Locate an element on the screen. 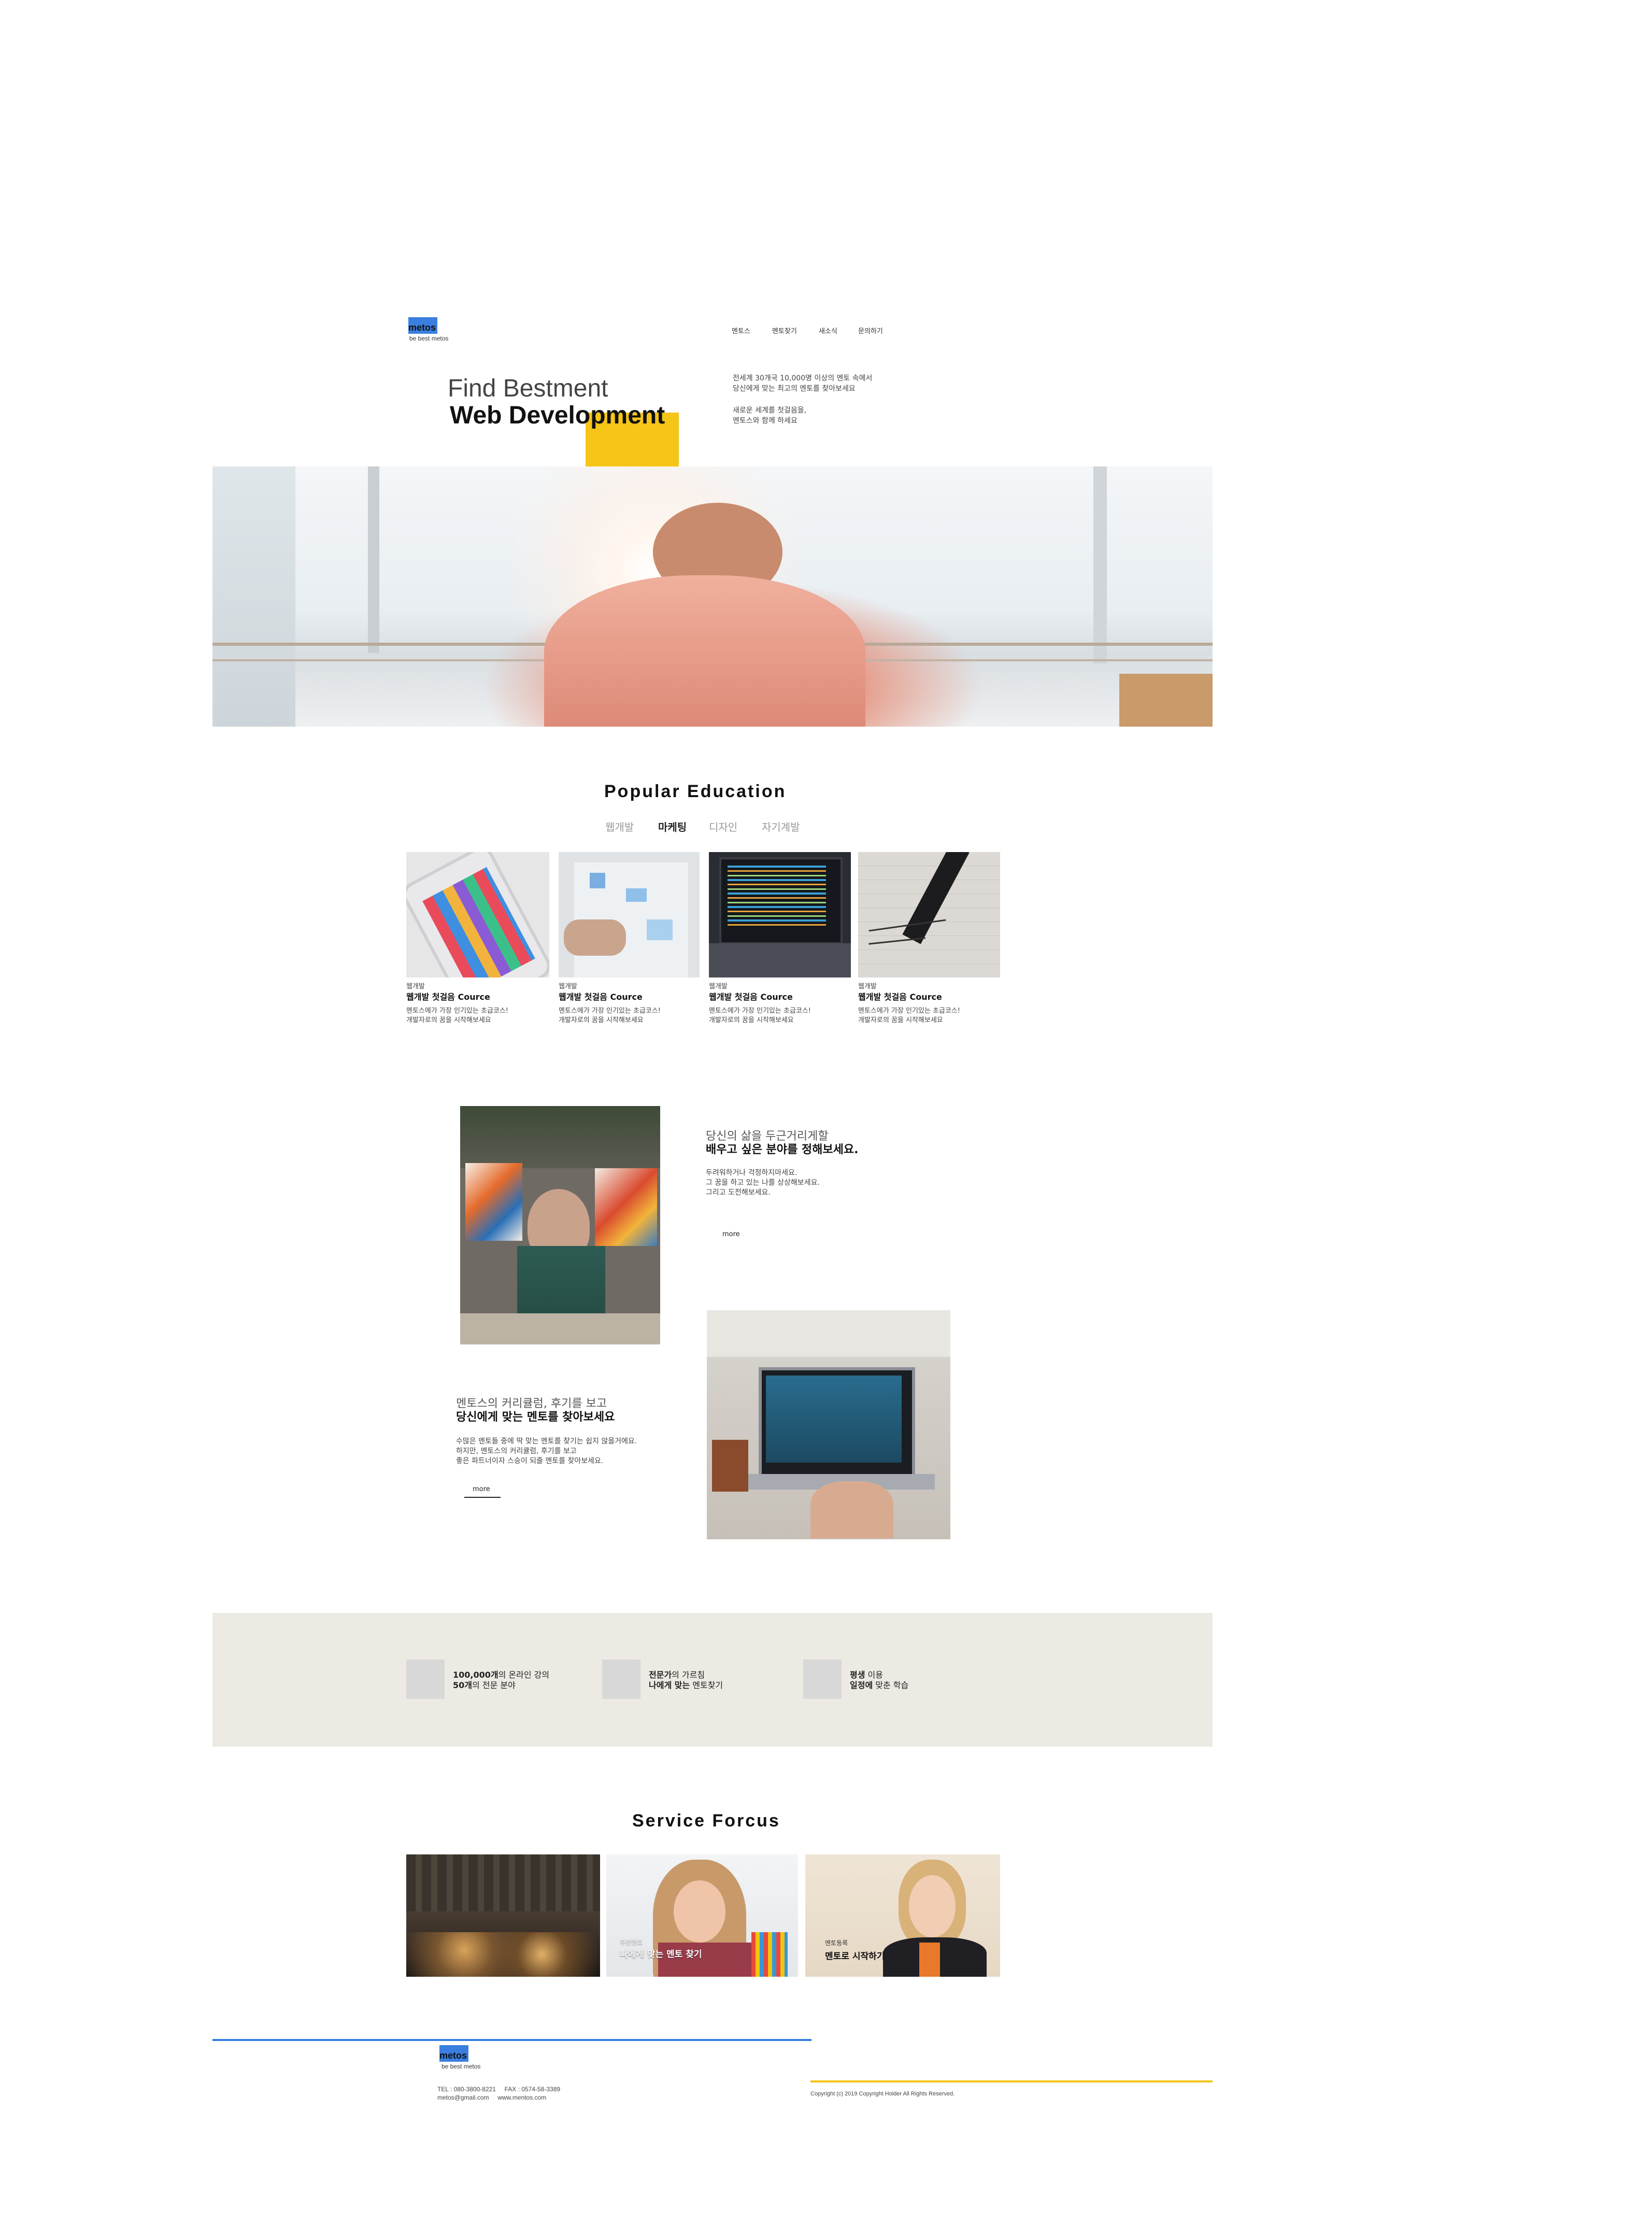 The height and width of the screenshot is (2239, 1652). tab-self-dev: 자기계발 is located at coordinates (781, 826).